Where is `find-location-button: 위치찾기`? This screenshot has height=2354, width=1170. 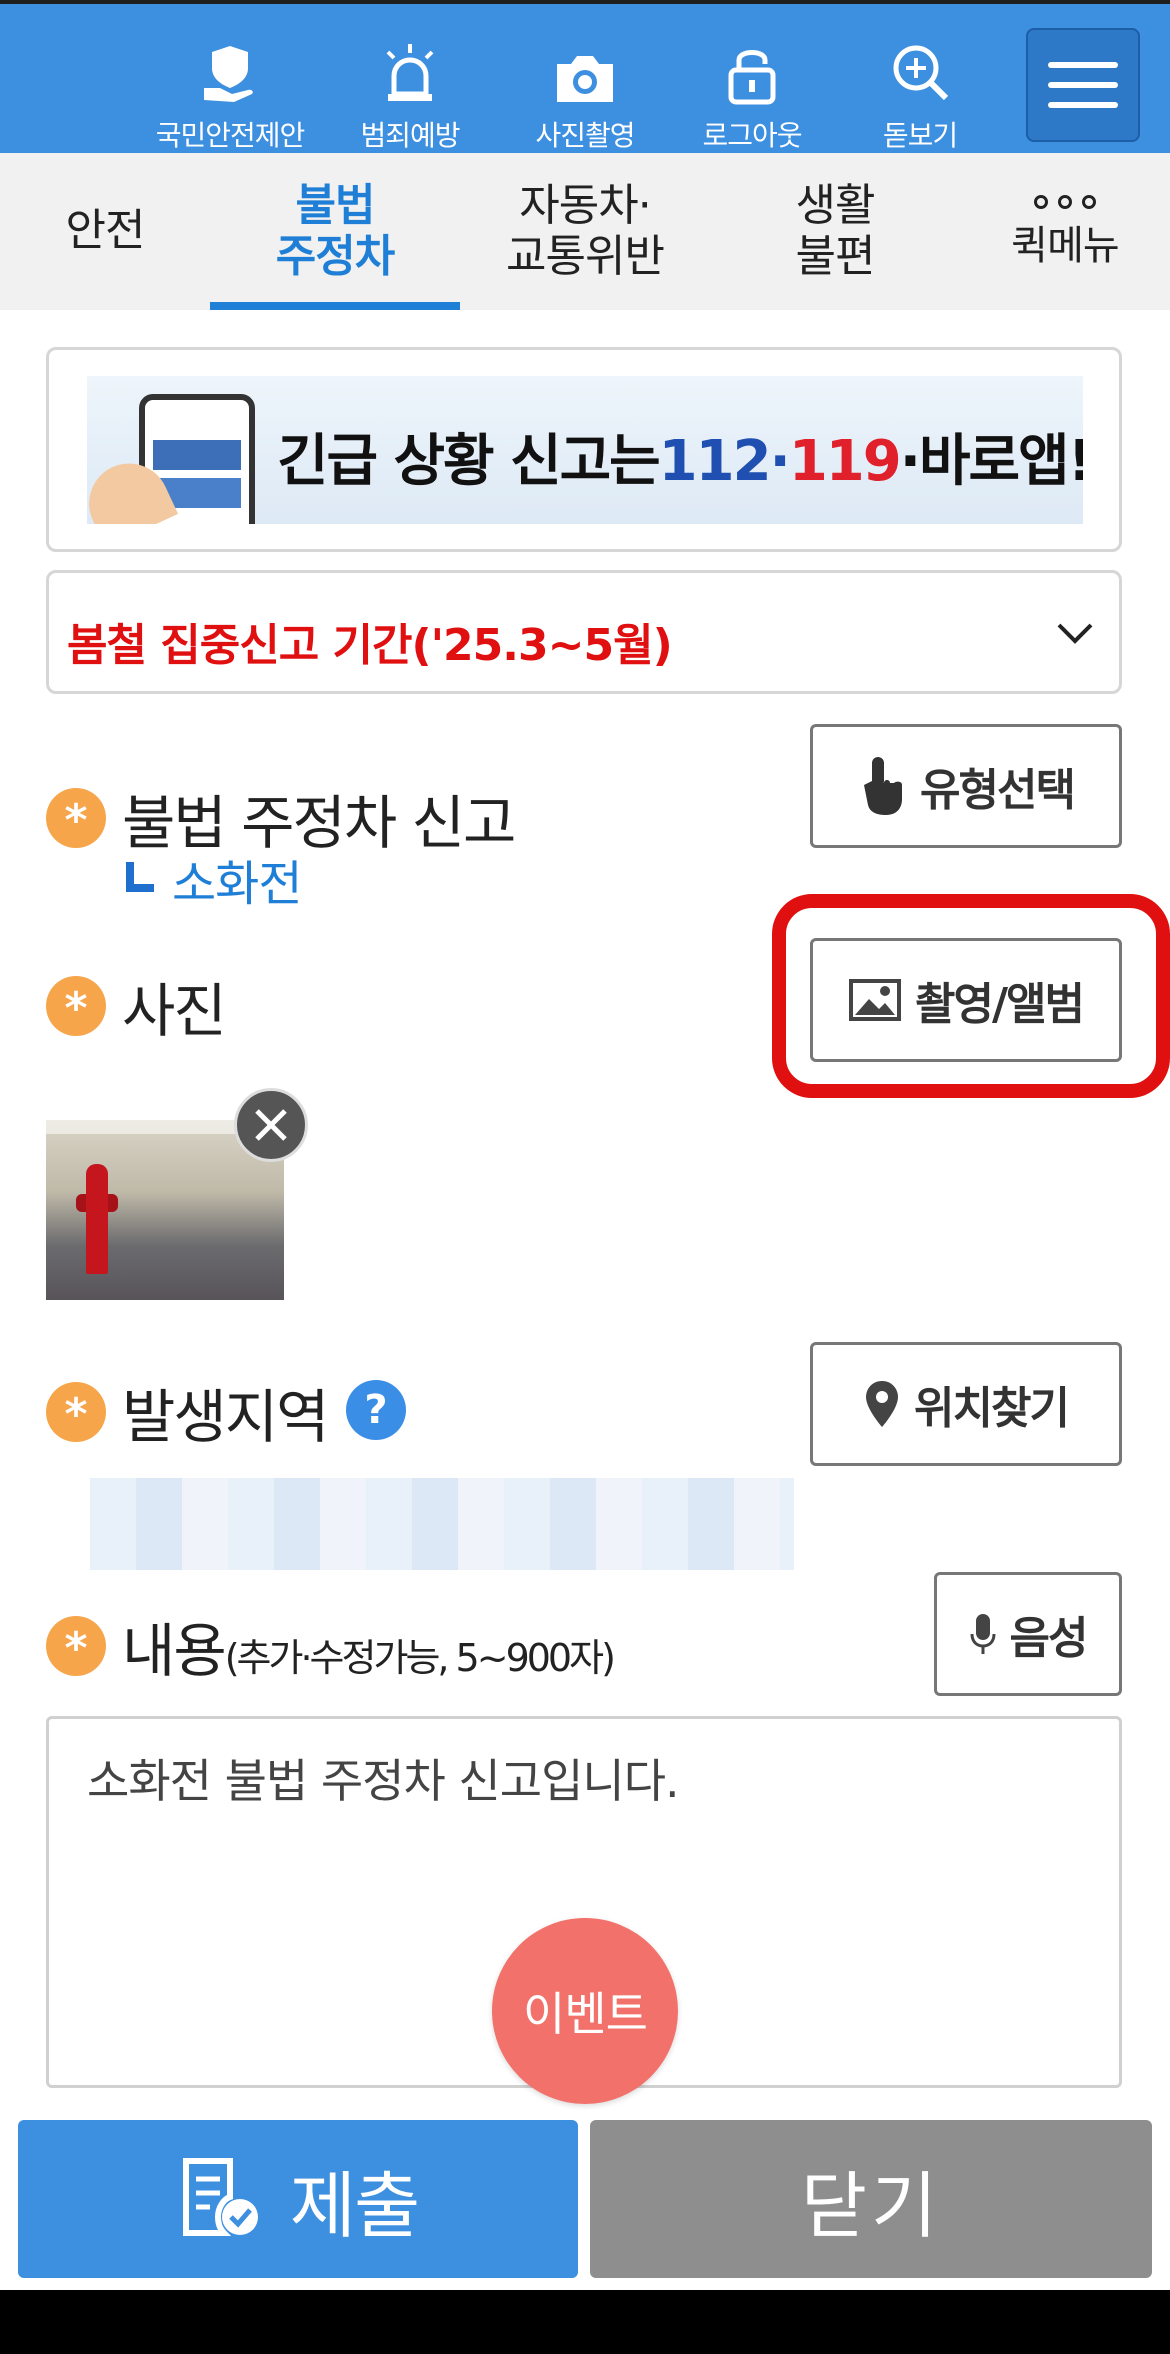 find-location-button: 위치찾기 is located at coordinates (966, 1404).